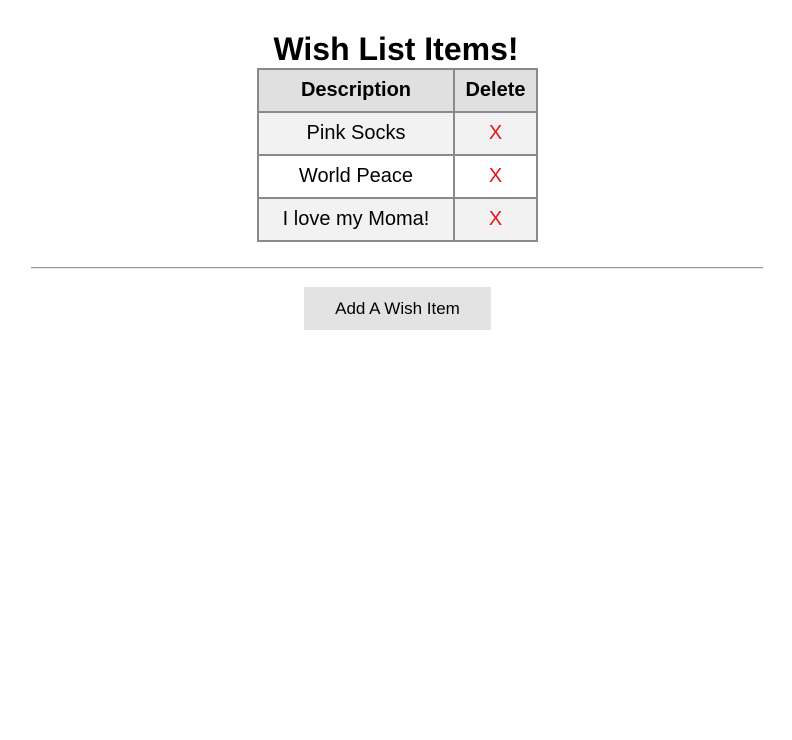 Image resolution: width=792 pixels, height=740 pixels. I want to click on wish-item-description: Pink Socks, so click(356, 133).